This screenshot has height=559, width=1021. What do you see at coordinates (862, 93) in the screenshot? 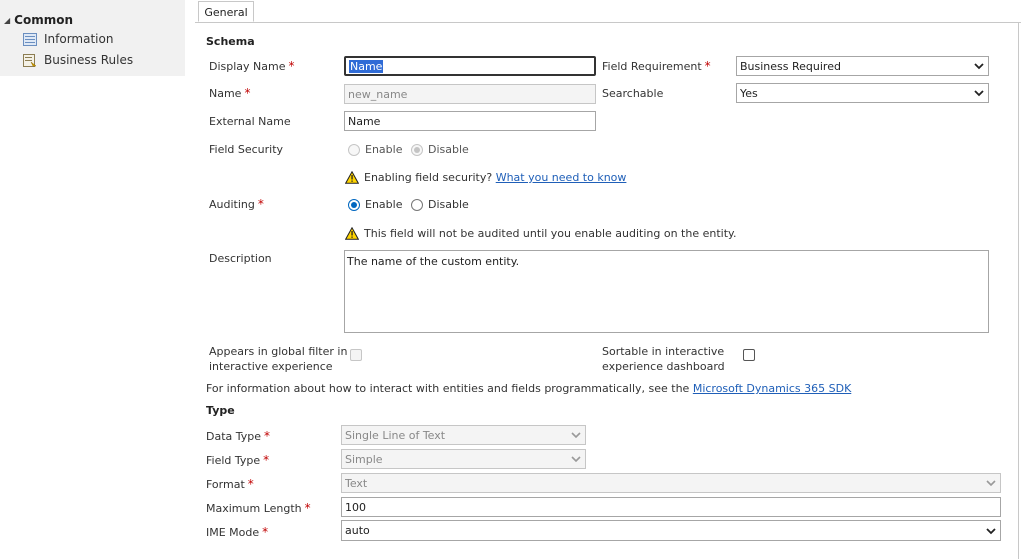
I see `searchable-select: Yes` at bounding box center [862, 93].